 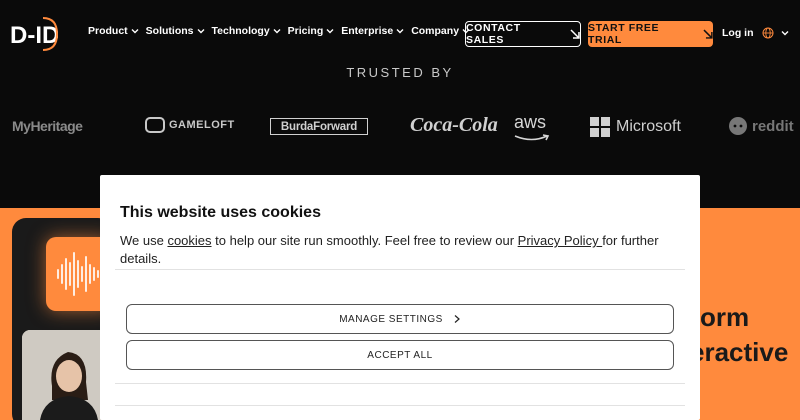 What do you see at coordinates (367, 31) in the screenshot?
I see `menu-label: Enterprise` at bounding box center [367, 31].